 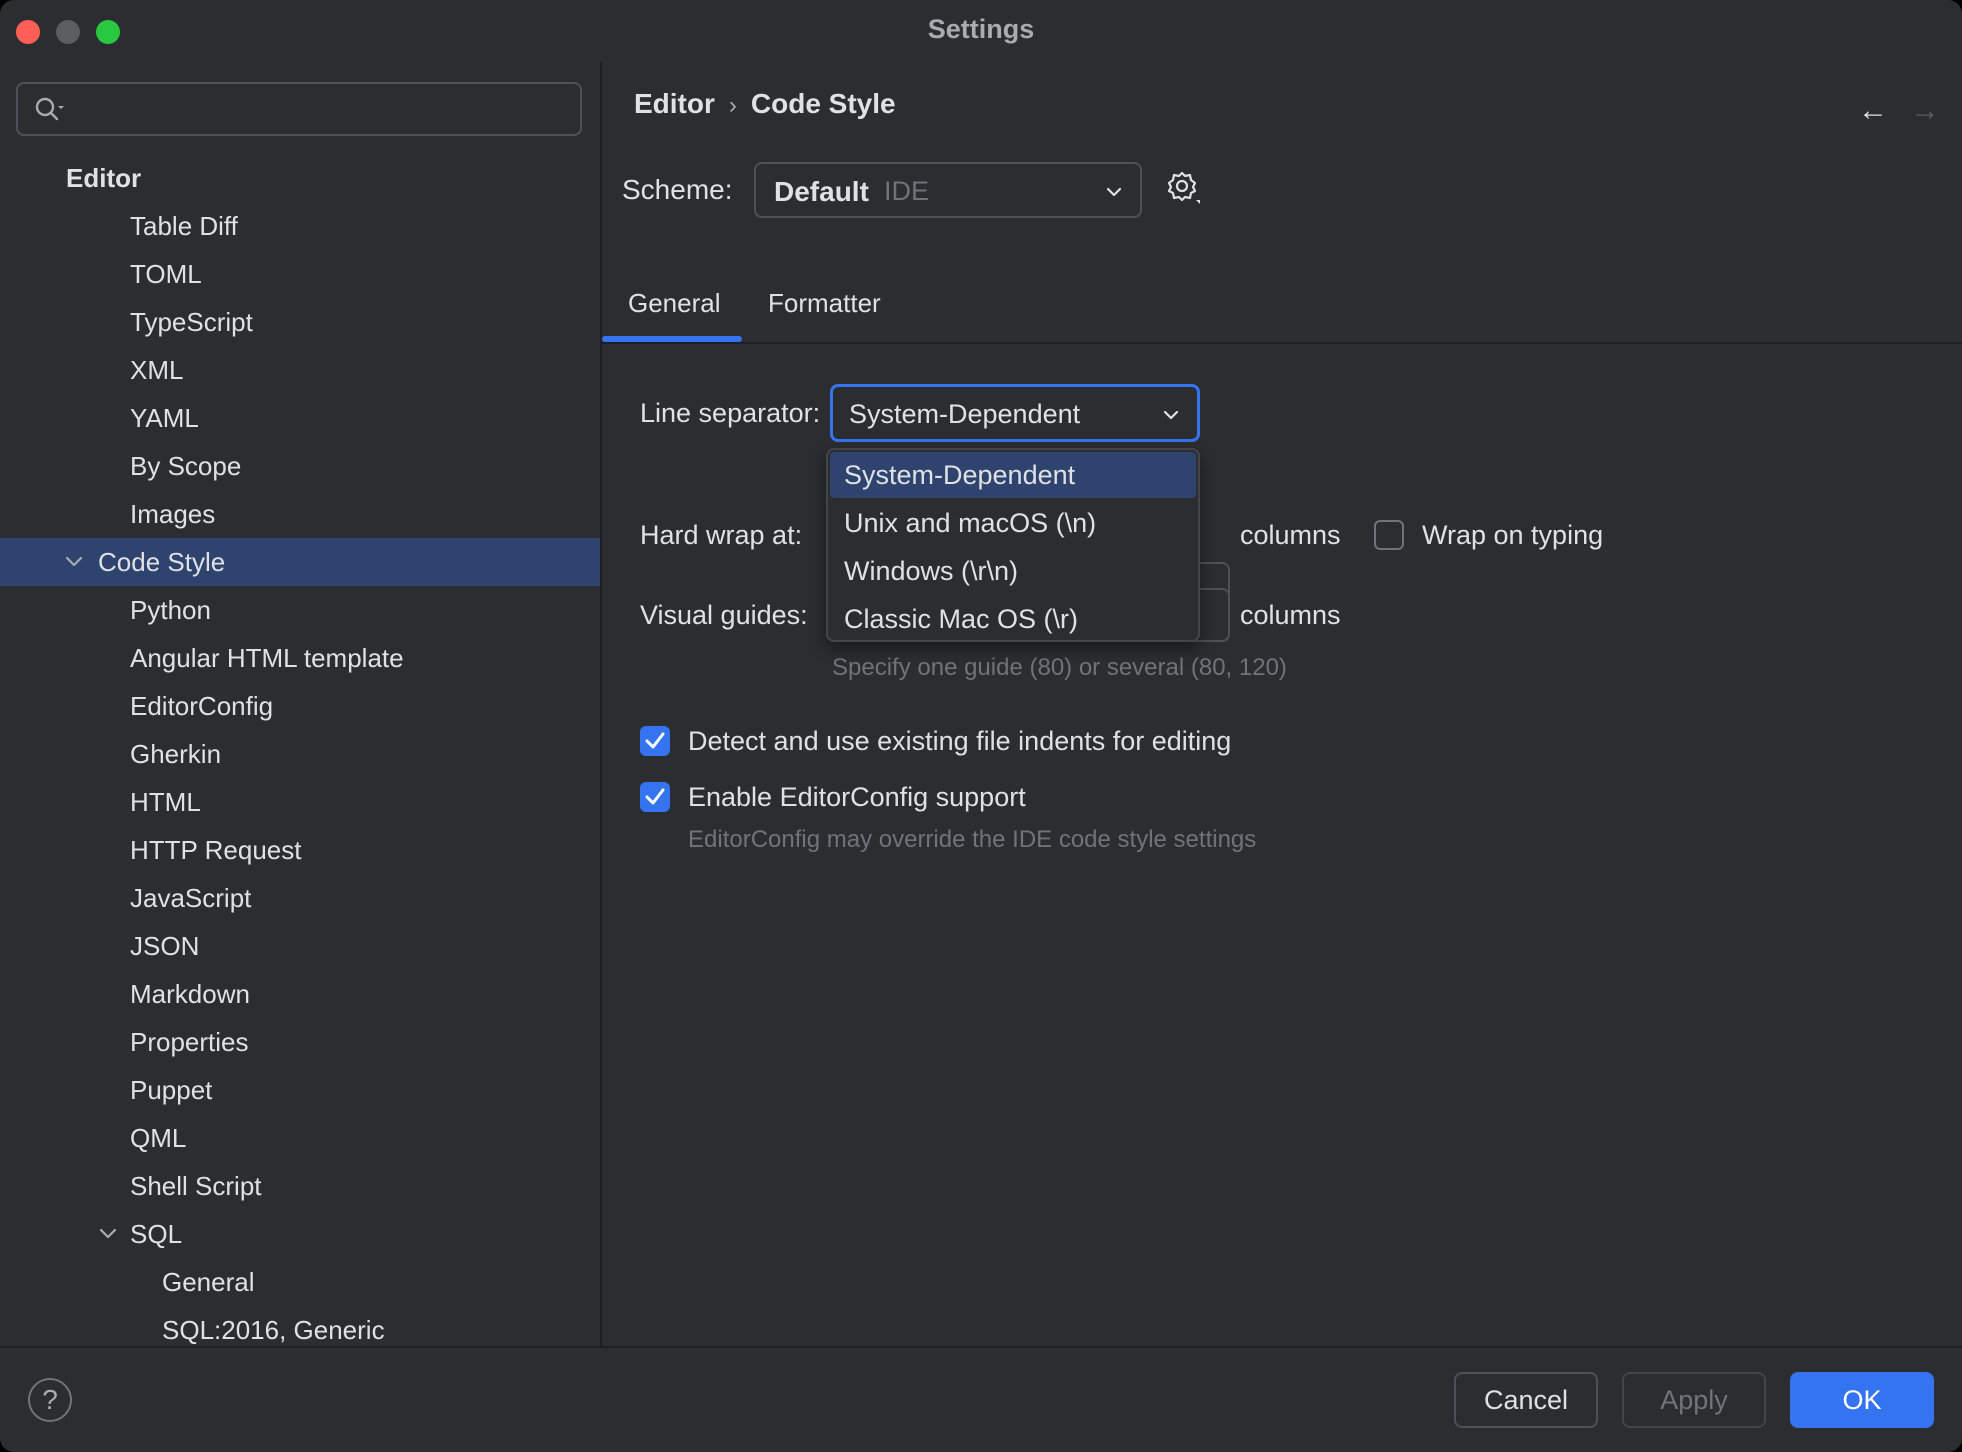 I want to click on visual-guides-unit: columns, so click(x=1290, y=615).